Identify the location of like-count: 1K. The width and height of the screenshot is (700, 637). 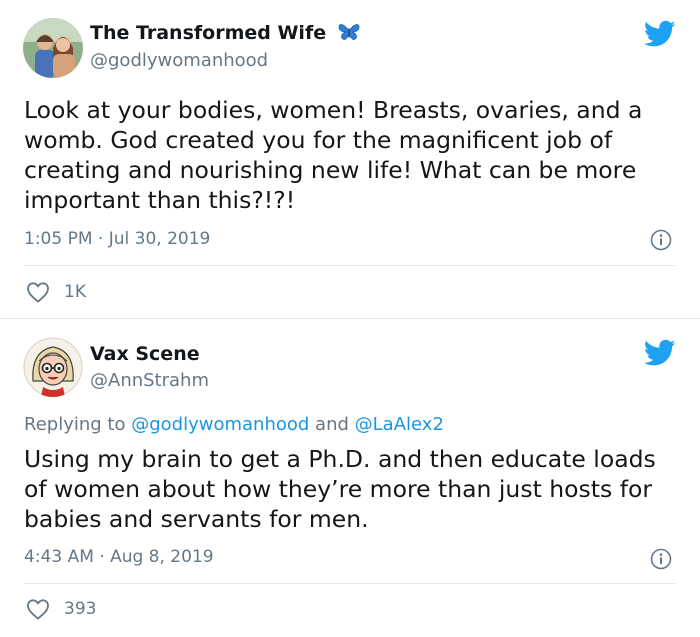
(75, 292).